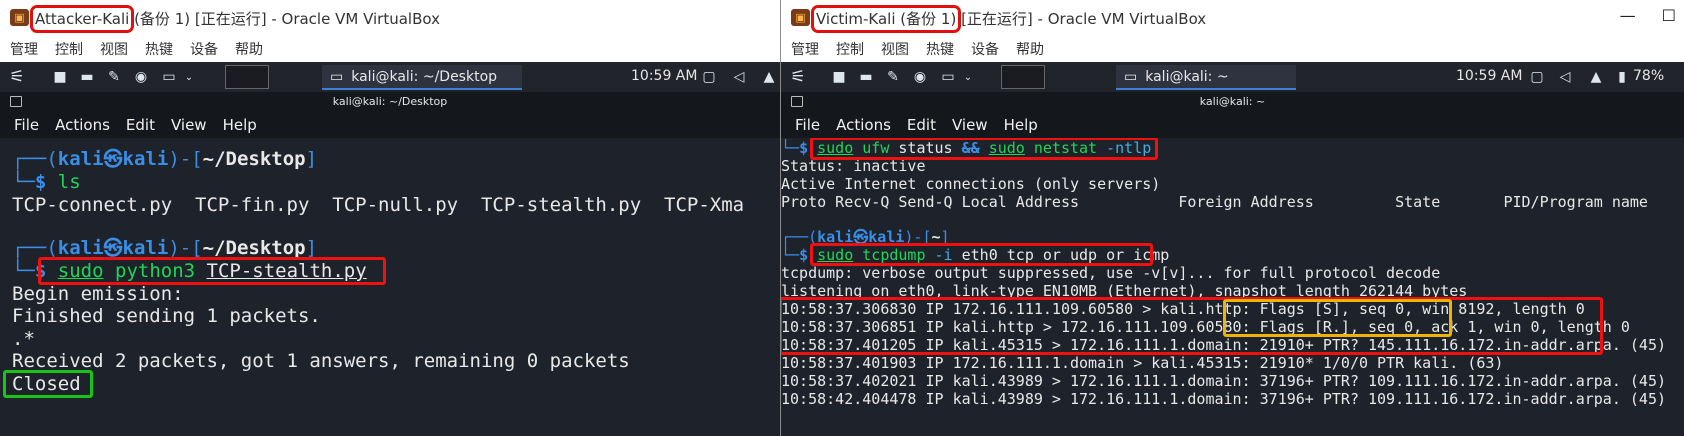  Describe the element at coordinates (98, 294) in the screenshot. I see `output-line: Begin emission:` at that location.